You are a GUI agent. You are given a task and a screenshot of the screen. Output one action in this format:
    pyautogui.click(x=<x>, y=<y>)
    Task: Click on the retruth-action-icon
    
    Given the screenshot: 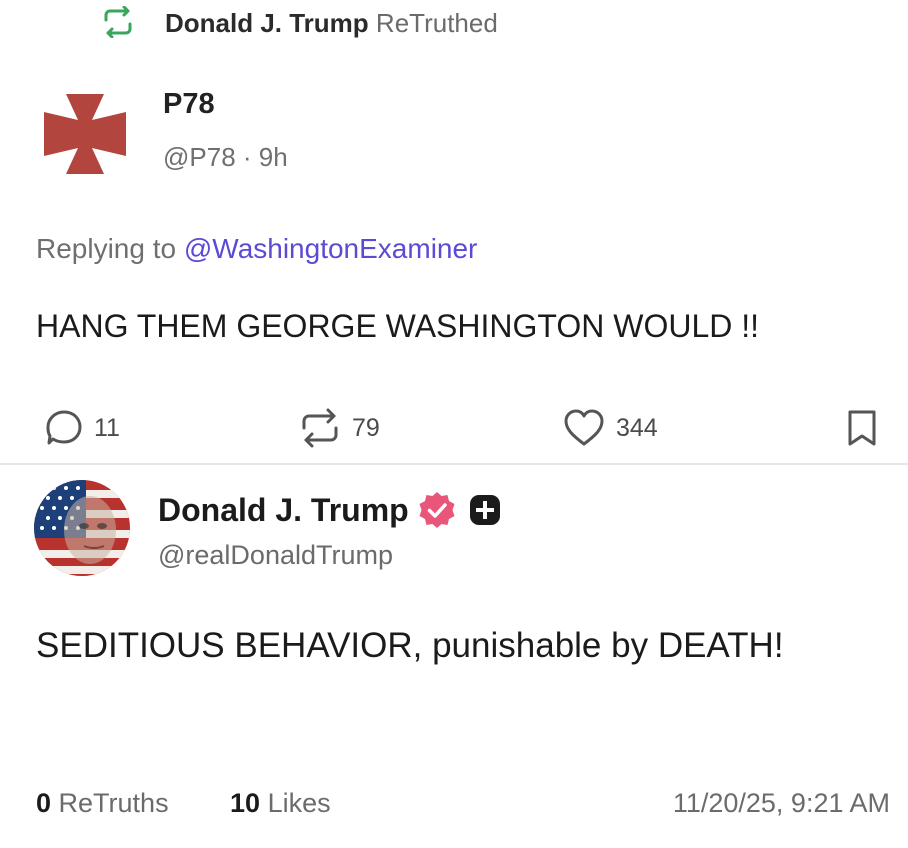 What is the action you would take?
    pyautogui.click(x=320, y=428)
    